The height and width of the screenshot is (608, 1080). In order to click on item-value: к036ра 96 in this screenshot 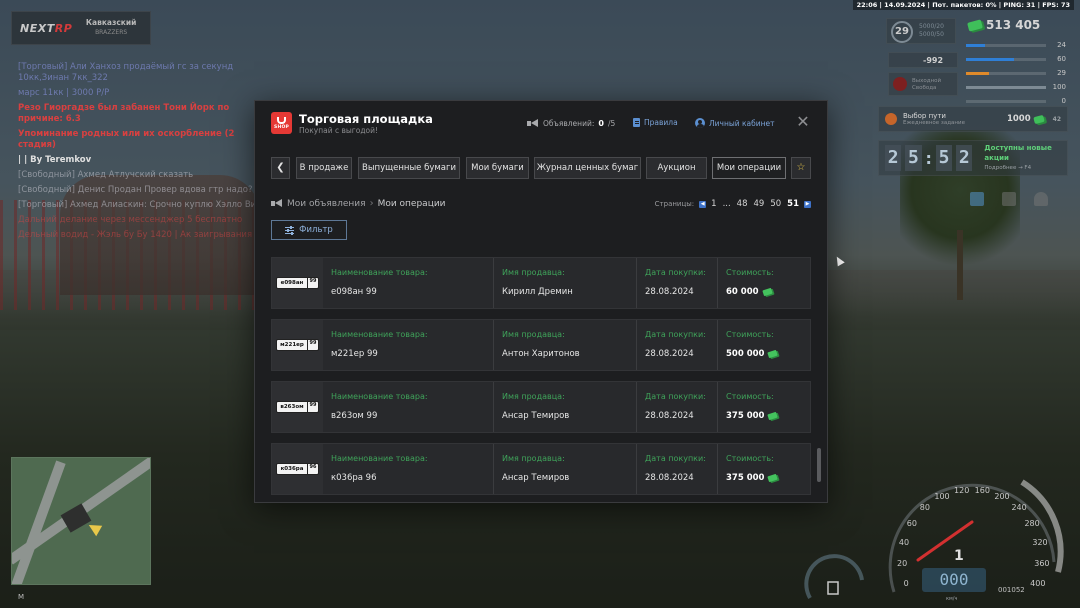, I will do `click(354, 478)`.